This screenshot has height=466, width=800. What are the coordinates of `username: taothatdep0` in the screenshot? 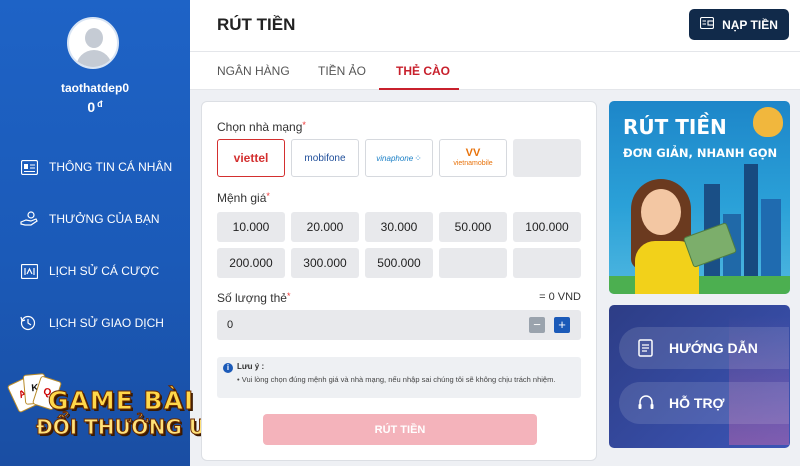 It's located at (94, 88).